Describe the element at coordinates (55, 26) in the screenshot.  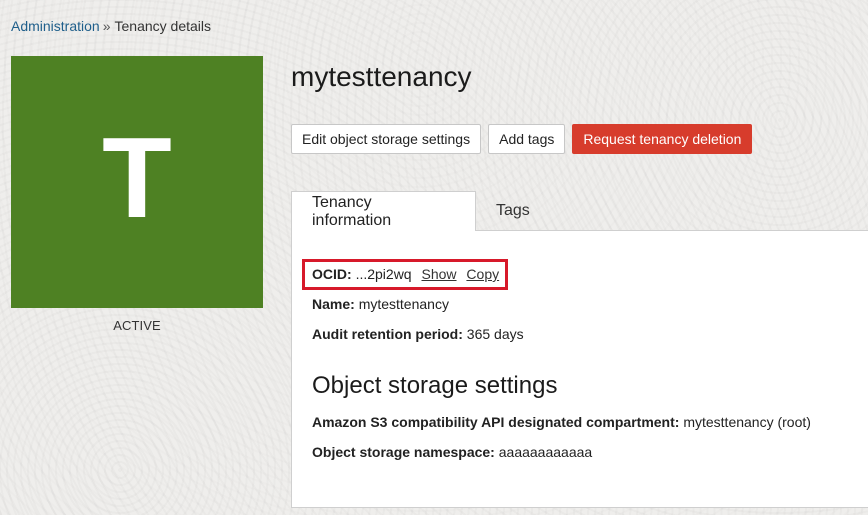
I see `breadcrumb-administration-link: Administration` at that location.